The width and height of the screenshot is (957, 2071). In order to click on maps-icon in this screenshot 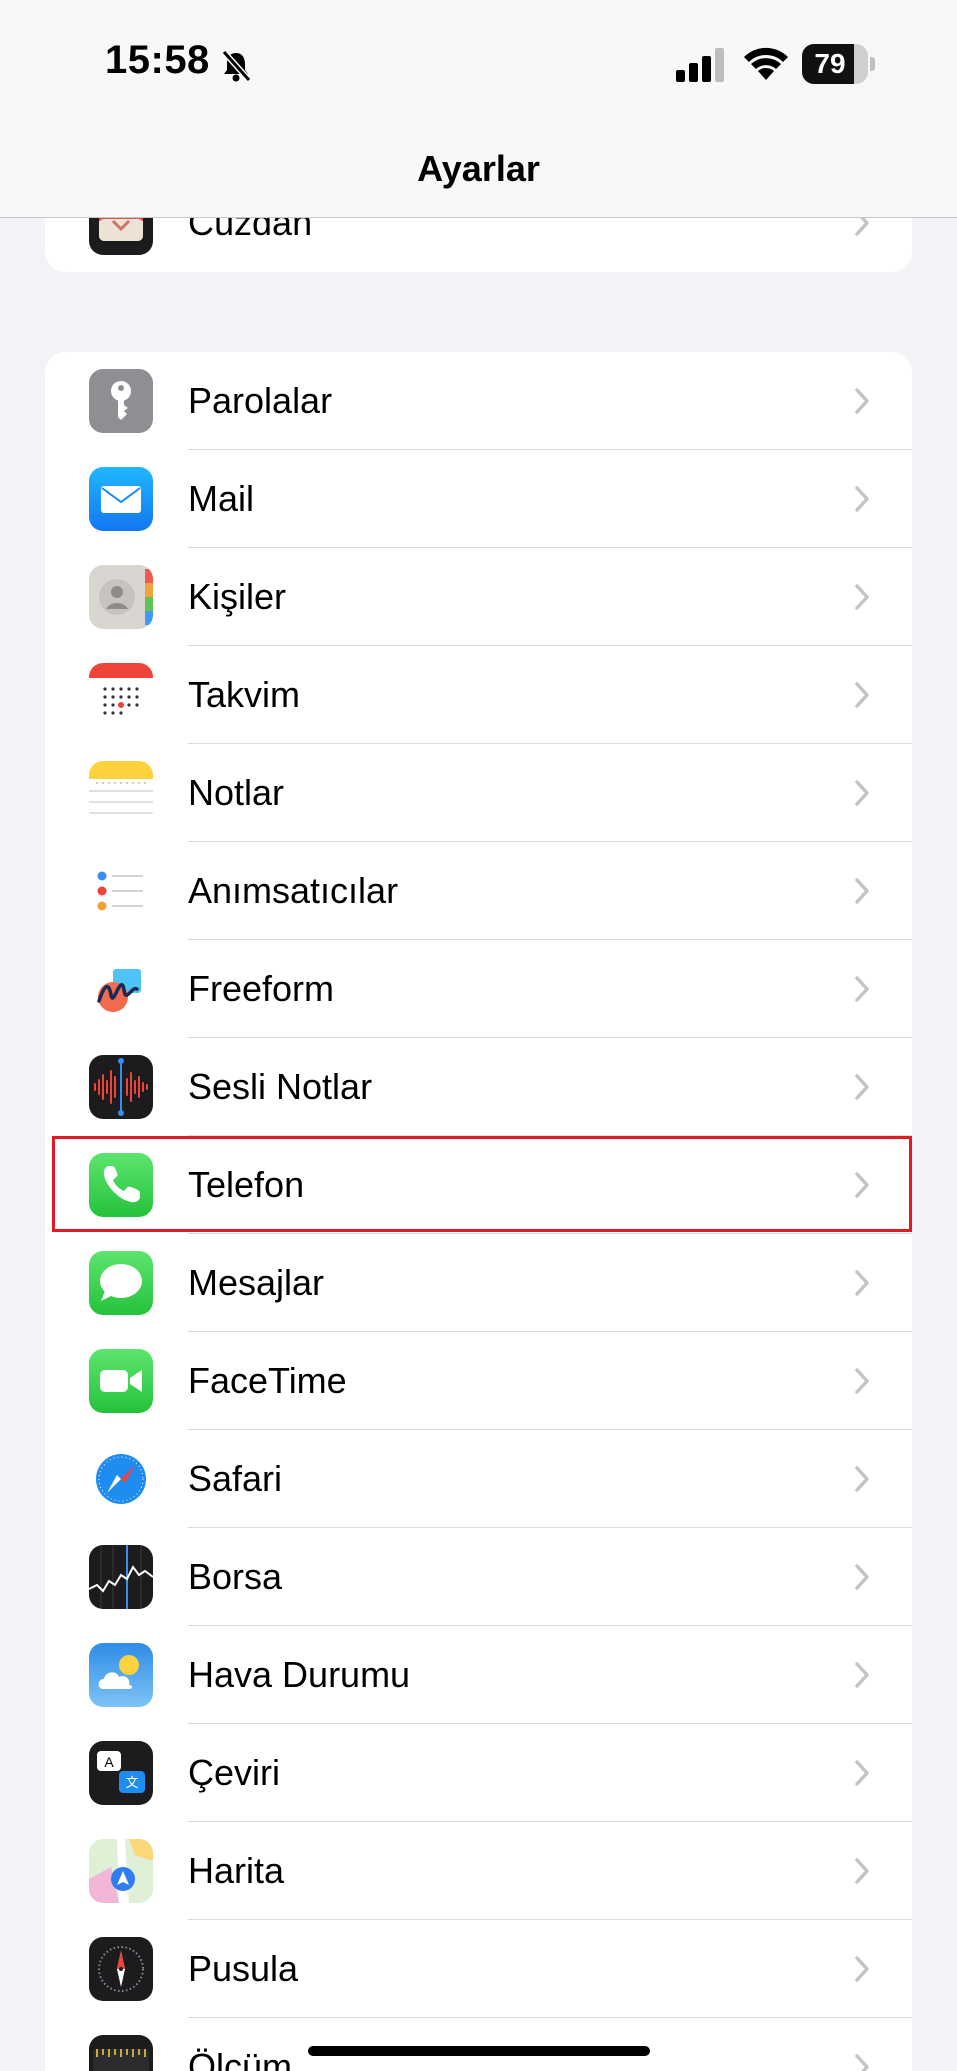, I will do `click(121, 1871)`.